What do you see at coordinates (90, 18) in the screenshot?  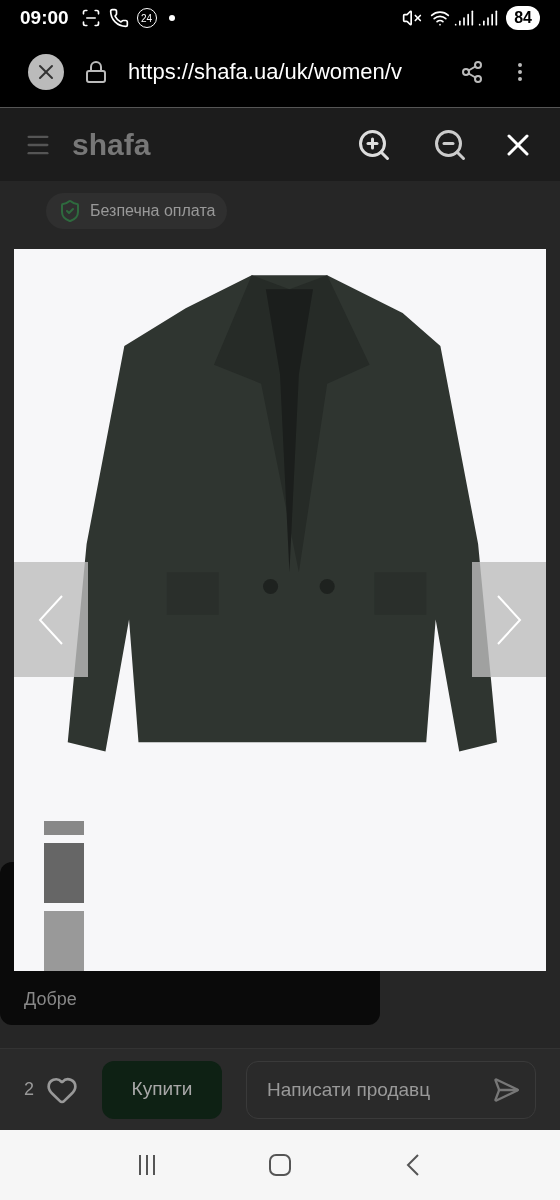 I see `screenshot-icon` at bounding box center [90, 18].